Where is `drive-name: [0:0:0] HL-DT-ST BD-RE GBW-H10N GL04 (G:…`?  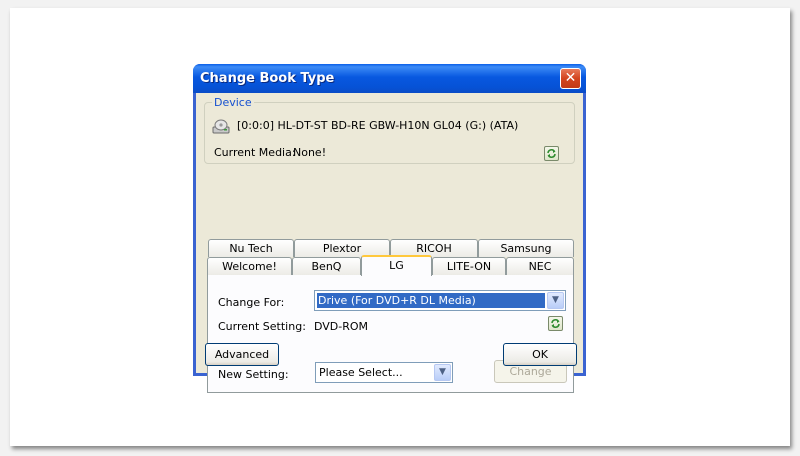 drive-name: [0:0:0] HL-DT-ST BD-RE GBW-H10N GL04 (G:… is located at coordinates (378, 125).